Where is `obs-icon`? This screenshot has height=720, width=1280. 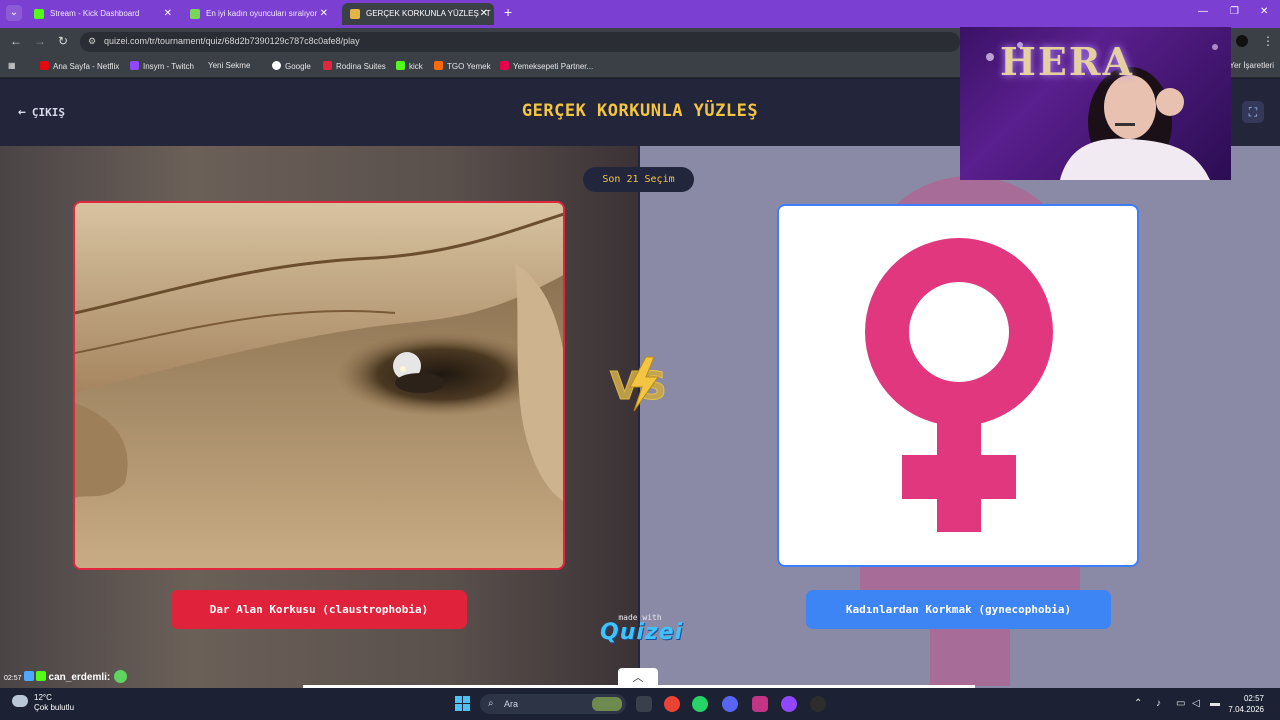 obs-icon is located at coordinates (818, 704).